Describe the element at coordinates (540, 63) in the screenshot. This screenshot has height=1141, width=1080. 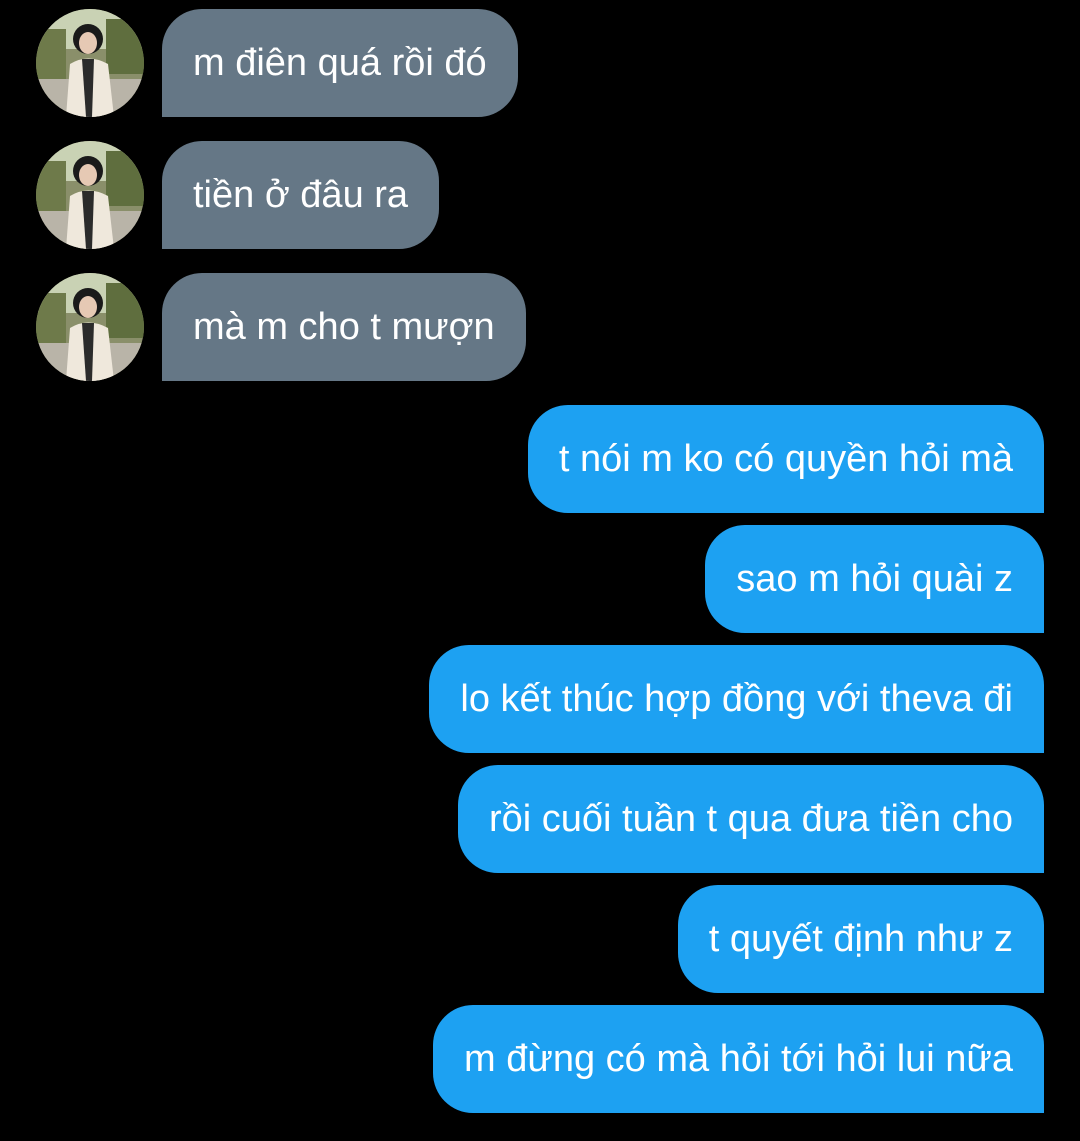
I see `incoming-message-row: m điên quá rồi đó` at that location.